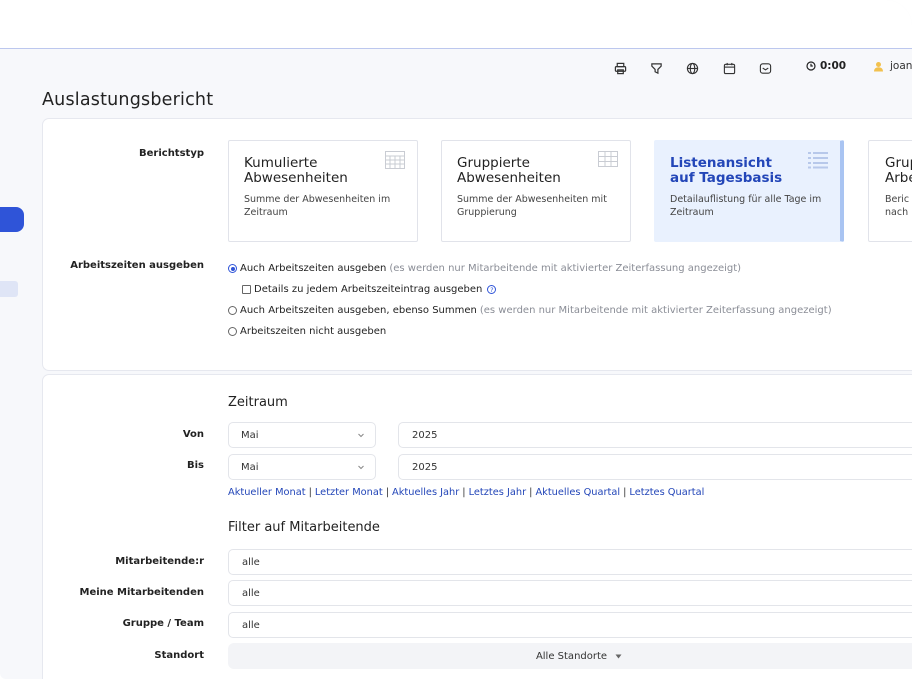  I want to click on location-dropdown: Alle Standorte, so click(570, 656).